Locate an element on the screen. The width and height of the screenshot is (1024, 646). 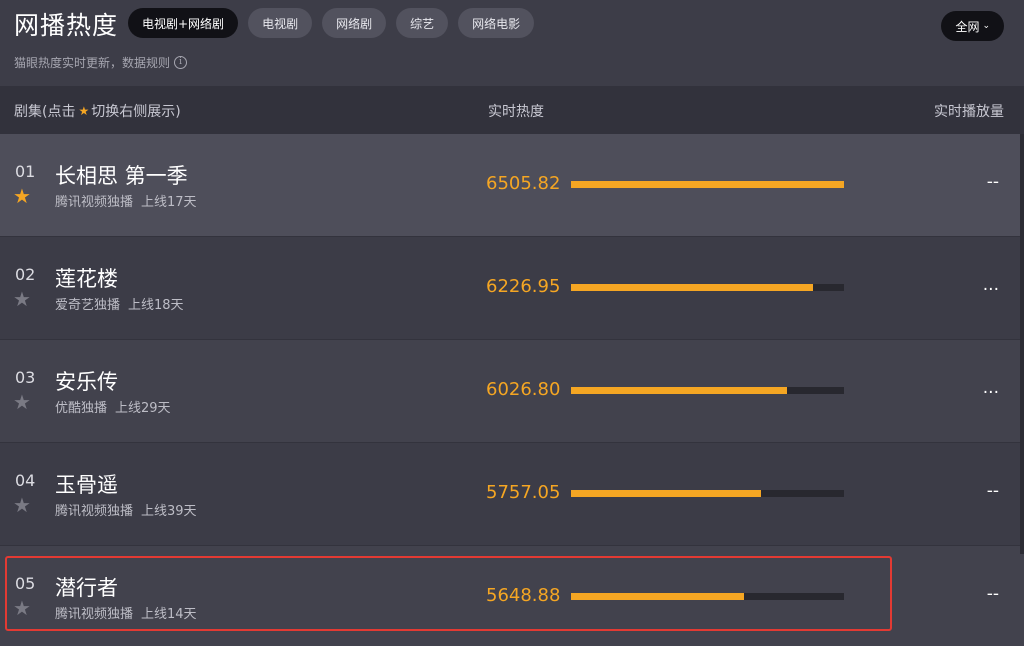
category-tabs: 电视剧+网络剧 电视剧 网络剧 综艺 网络电影 is located at coordinates (336, 23).